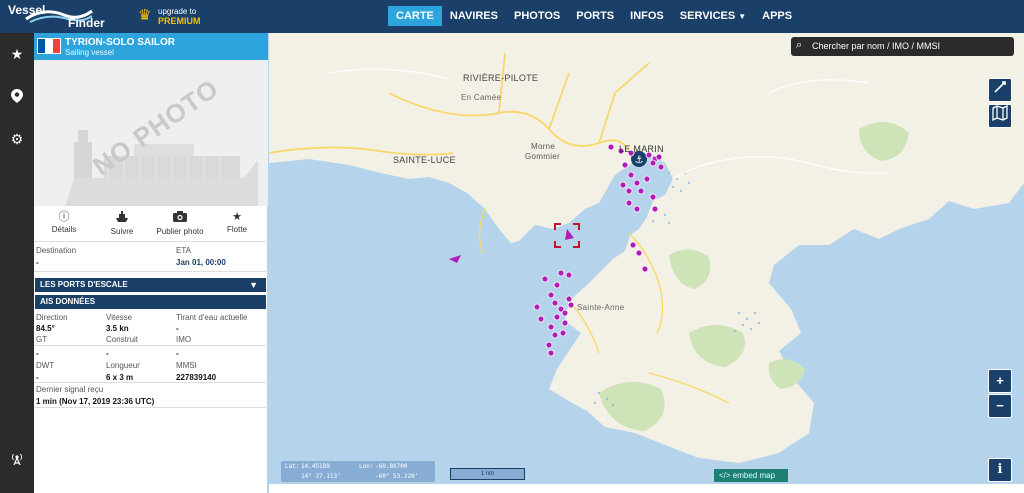 The image size is (1024, 493). What do you see at coordinates (89, 52) in the screenshot?
I see `vessel-type: Sailing vessel` at bounding box center [89, 52].